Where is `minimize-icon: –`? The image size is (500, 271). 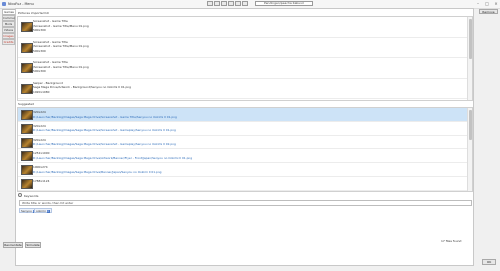
minimize-icon: – is located at coordinates (478, 3).